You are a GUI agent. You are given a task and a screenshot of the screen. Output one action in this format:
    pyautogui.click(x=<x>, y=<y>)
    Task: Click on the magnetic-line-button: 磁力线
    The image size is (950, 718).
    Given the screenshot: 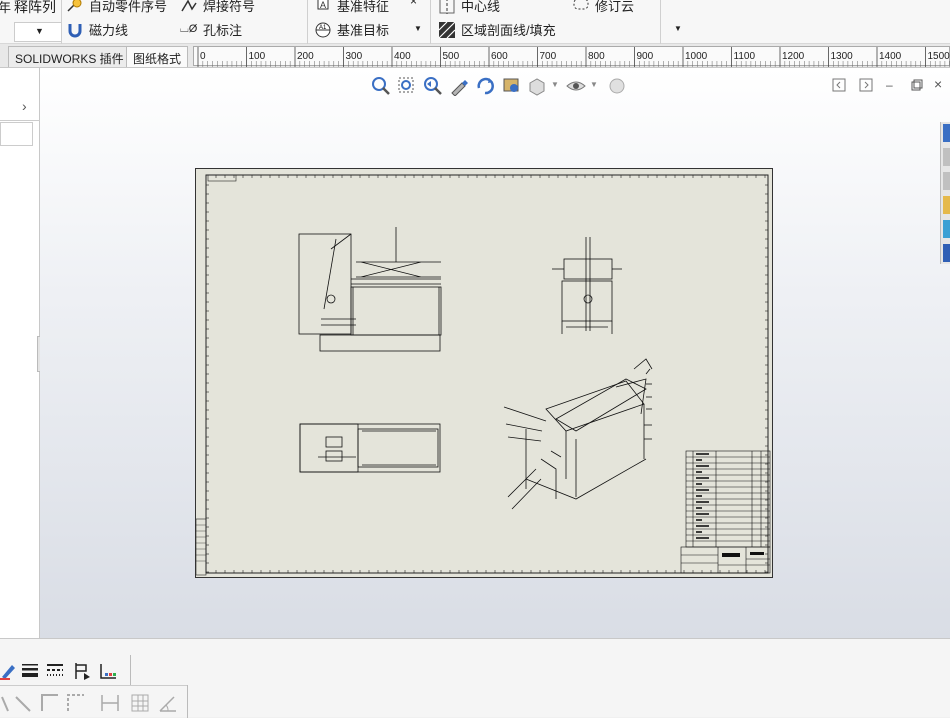 What is the action you would take?
    pyautogui.click(x=97, y=29)
    